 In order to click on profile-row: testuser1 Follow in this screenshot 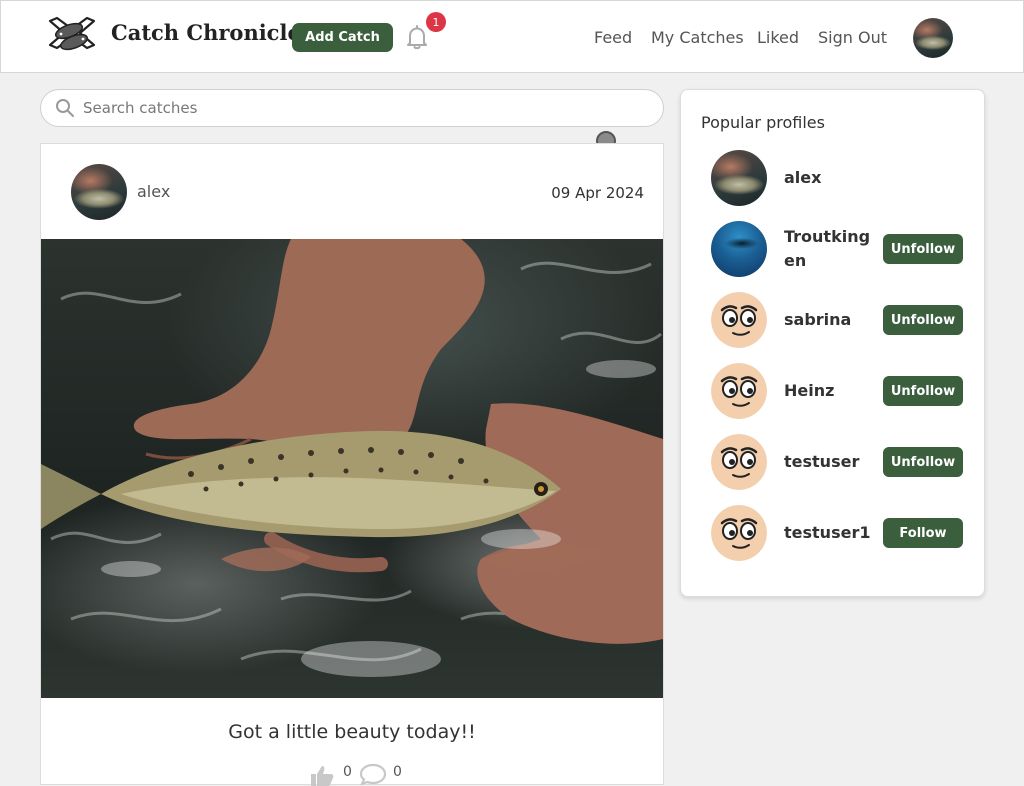, I will do `click(832, 534)`.